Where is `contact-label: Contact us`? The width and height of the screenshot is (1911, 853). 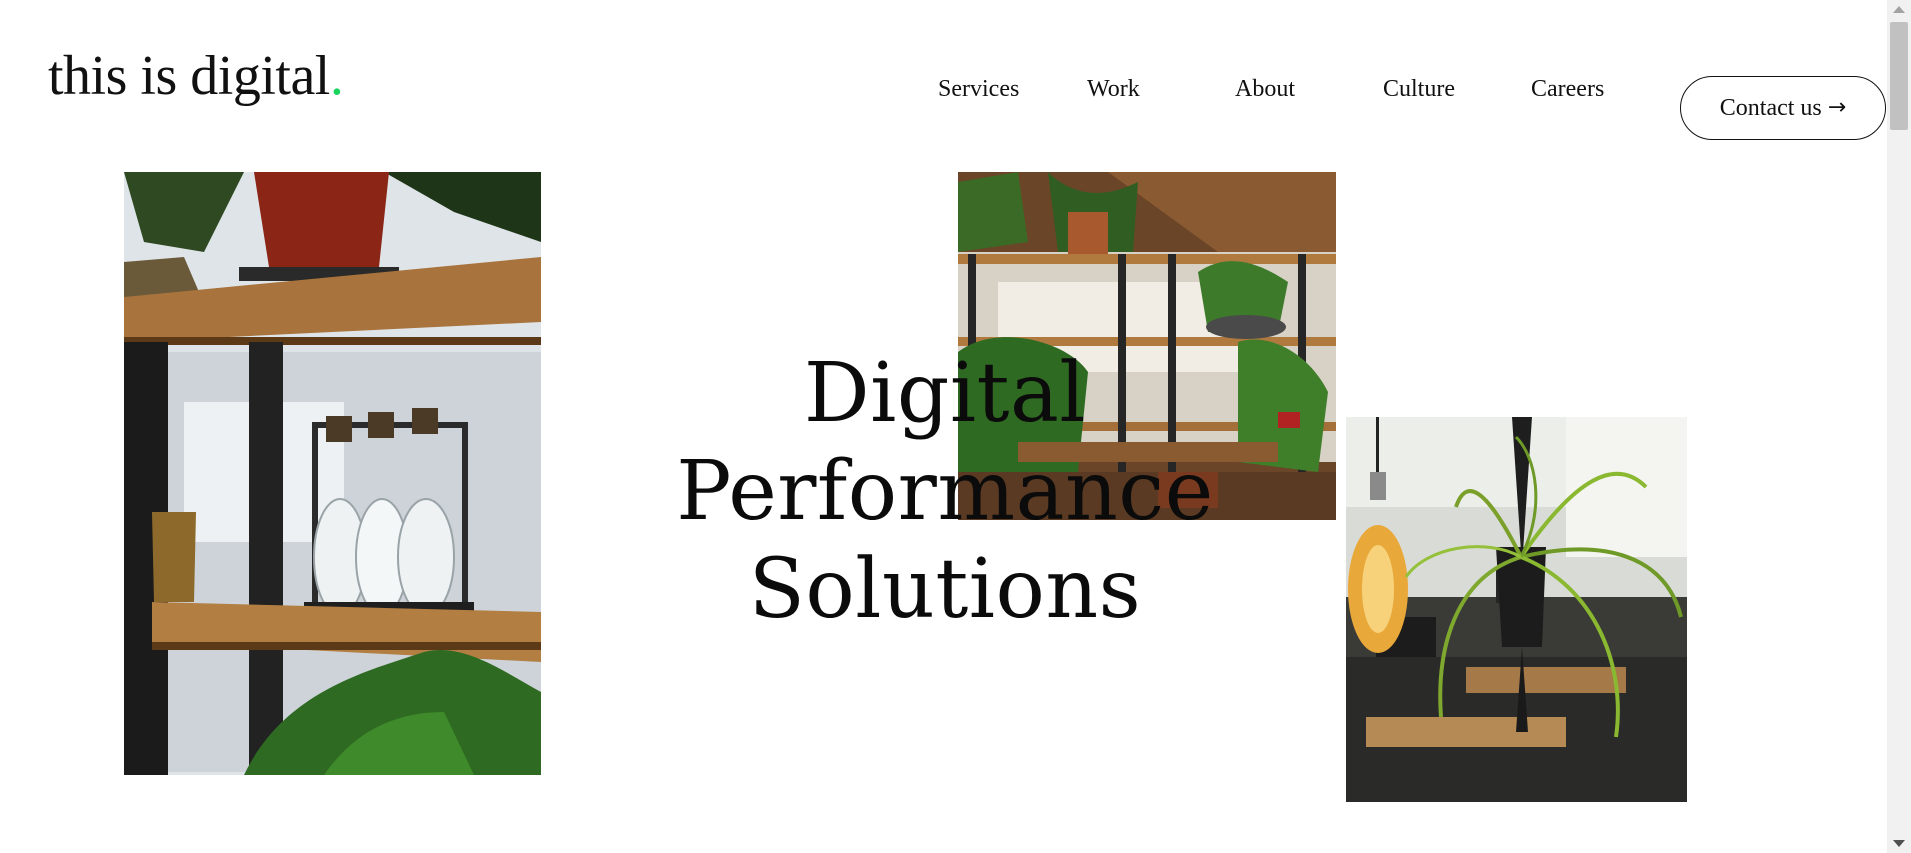
contact-label: Contact us is located at coordinates (1770, 107).